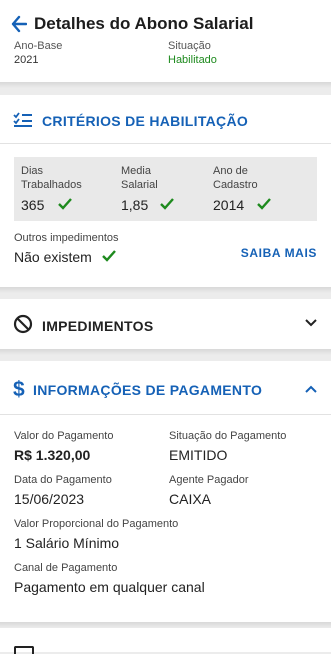 Image resolution: width=331 pixels, height=654 pixels. I want to click on situacao-value: Habilitado, so click(192, 60).